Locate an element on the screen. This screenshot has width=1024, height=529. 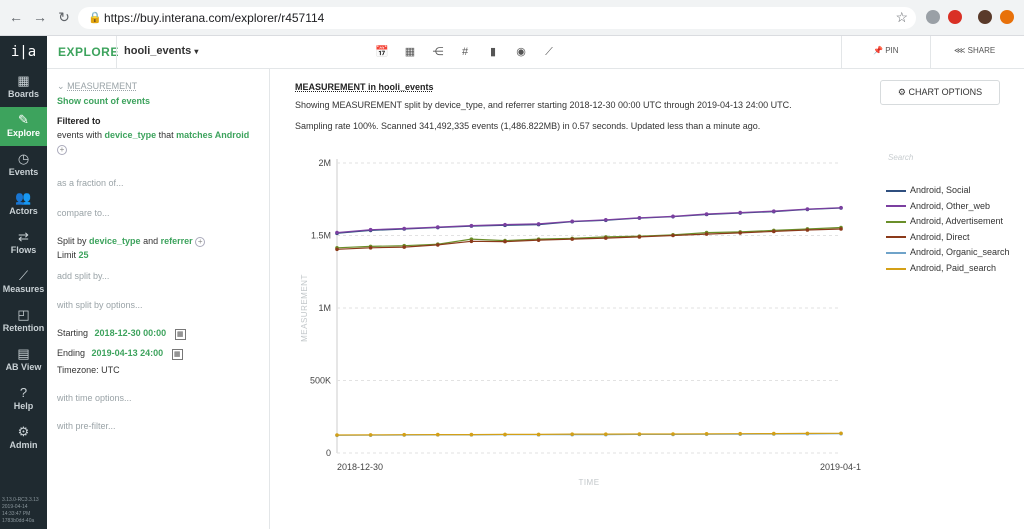
legend-item: Android, Other_web is located at coordinates (938, 206).